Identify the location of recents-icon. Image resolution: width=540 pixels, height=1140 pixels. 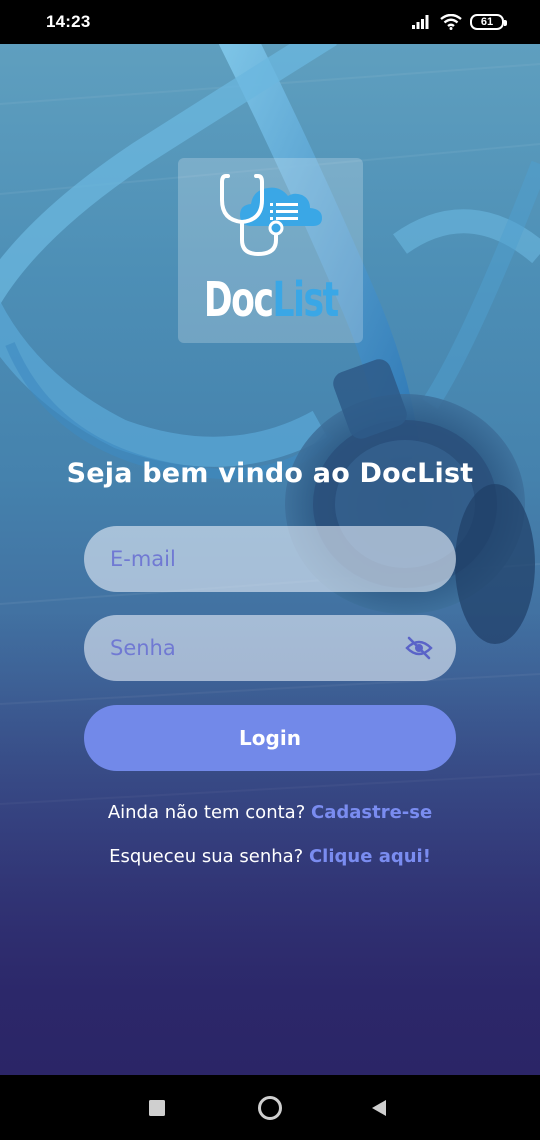
(157, 1108).